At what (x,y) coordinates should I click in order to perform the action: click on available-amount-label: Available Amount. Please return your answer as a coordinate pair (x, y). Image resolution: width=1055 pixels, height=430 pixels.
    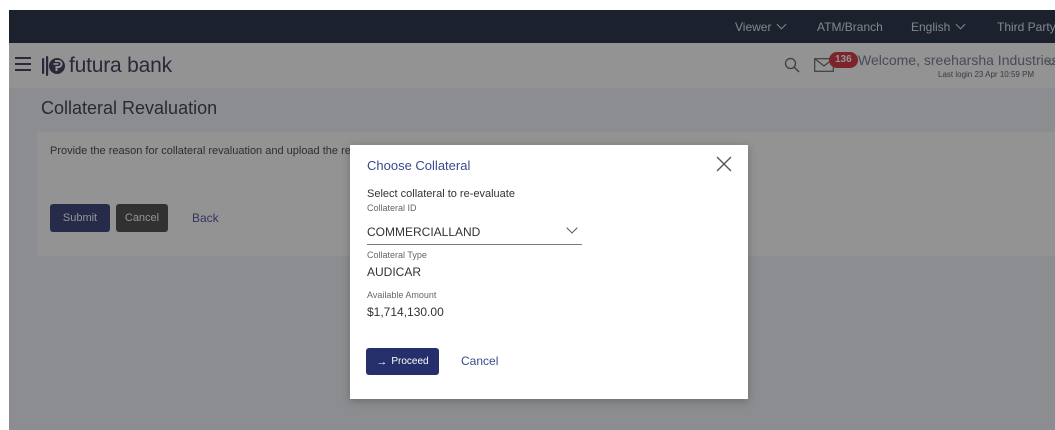
    Looking at the image, I should click on (402, 295).